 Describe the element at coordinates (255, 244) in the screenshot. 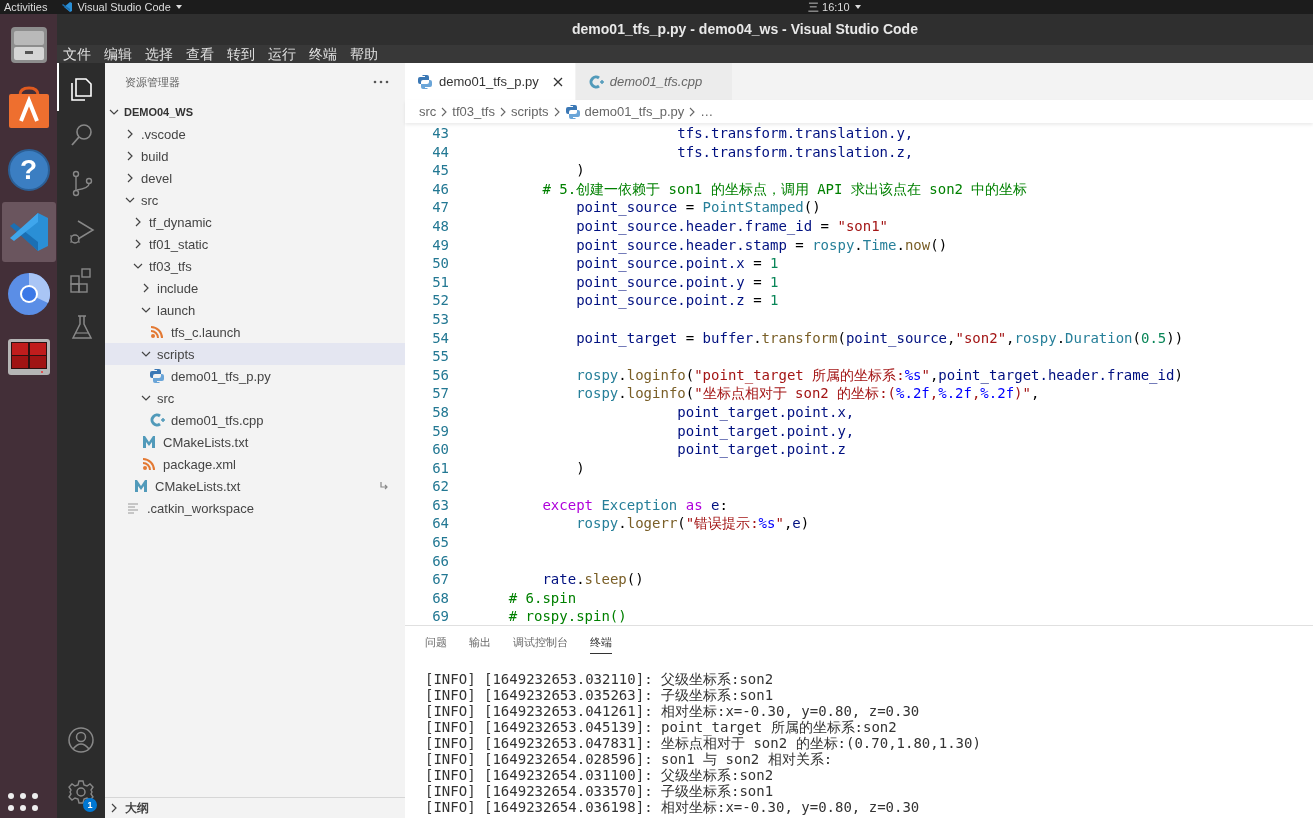

I see `tree-item: tf01_static` at that location.